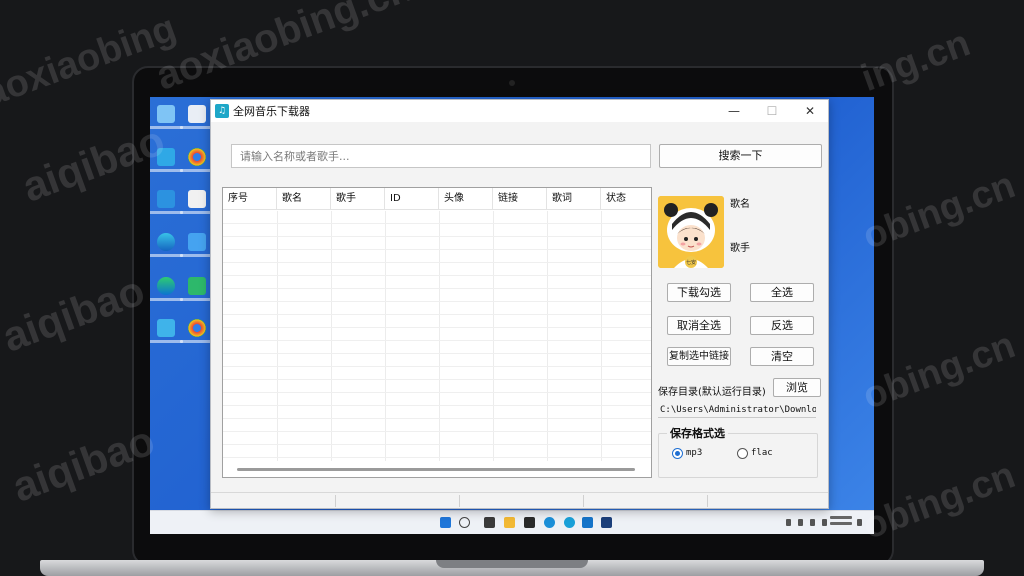 This screenshot has width=1024, height=576. I want to click on tray-up-icon, so click(788, 522).